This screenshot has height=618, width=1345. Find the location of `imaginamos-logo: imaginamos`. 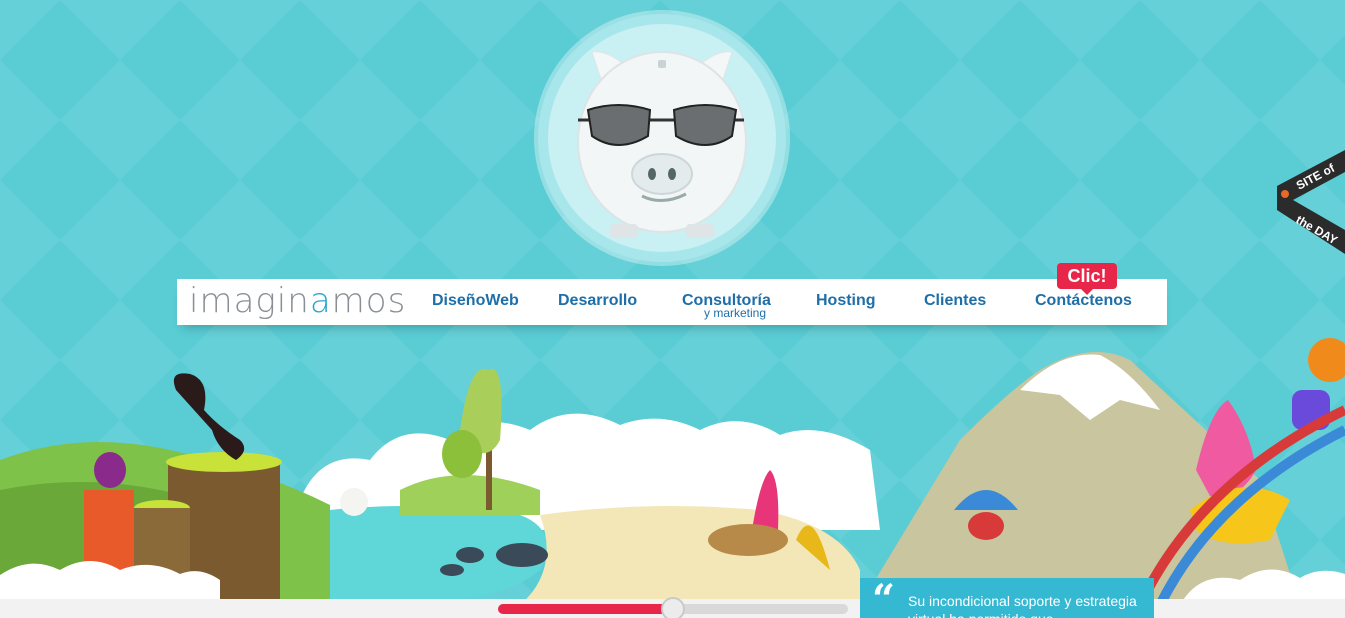

imaginamos-logo: imaginamos is located at coordinates (297, 301).